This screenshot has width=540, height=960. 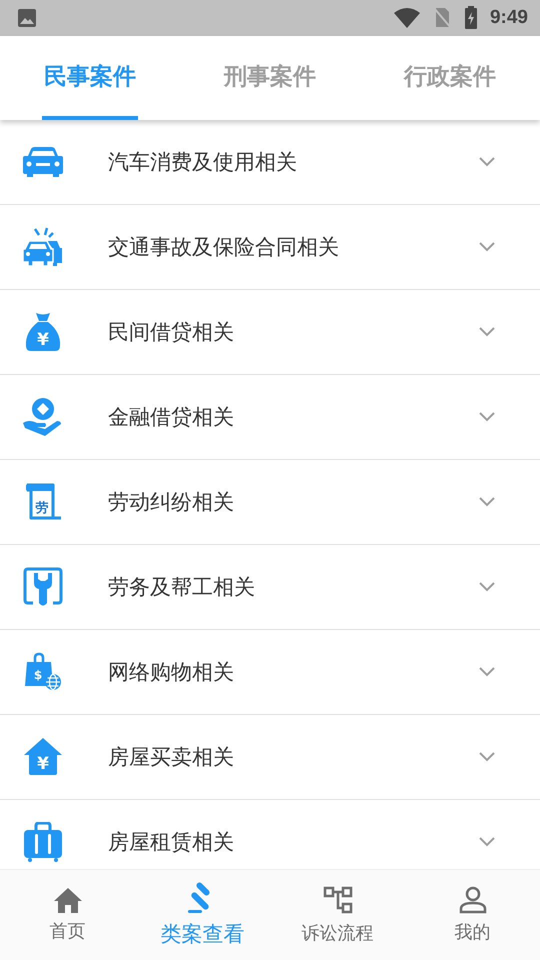 I want to click on nav-tab: 诉讼流程, so click(x=337, y=915).